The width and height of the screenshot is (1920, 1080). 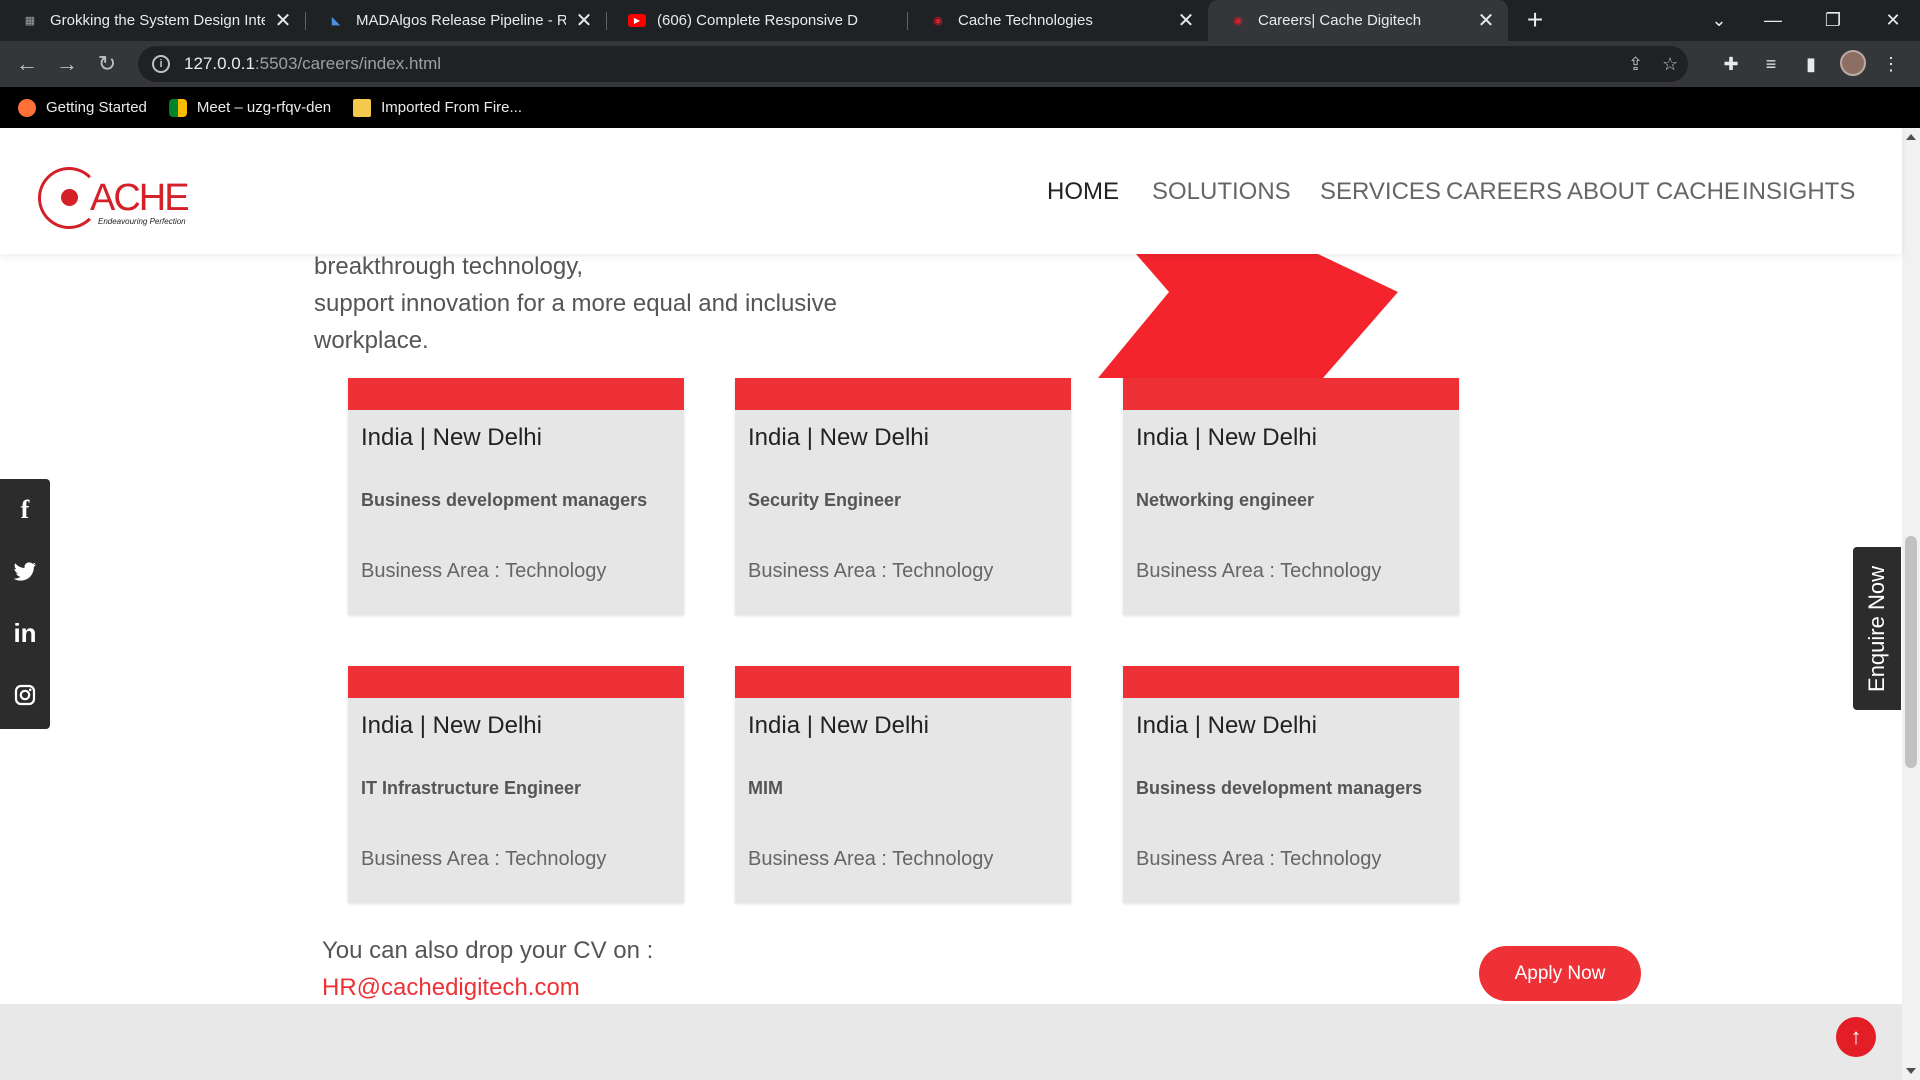 What do you see at coordinates (1560, 973) in the screenshot?
I see `apply-now-button: Apply Now` at bounding box center [1560, 973].